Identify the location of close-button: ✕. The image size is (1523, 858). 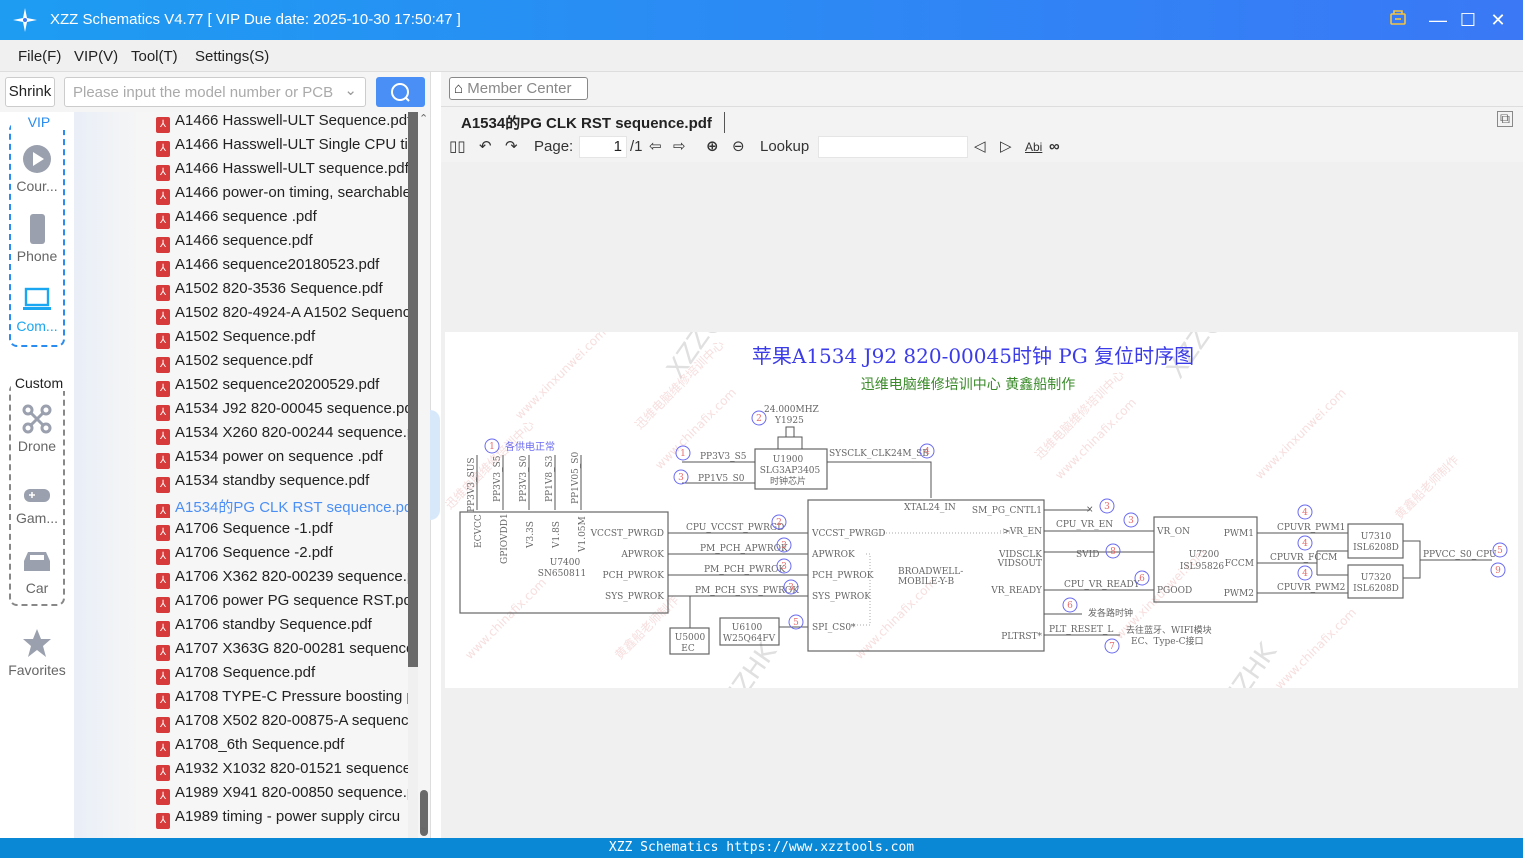
(1498, 20).